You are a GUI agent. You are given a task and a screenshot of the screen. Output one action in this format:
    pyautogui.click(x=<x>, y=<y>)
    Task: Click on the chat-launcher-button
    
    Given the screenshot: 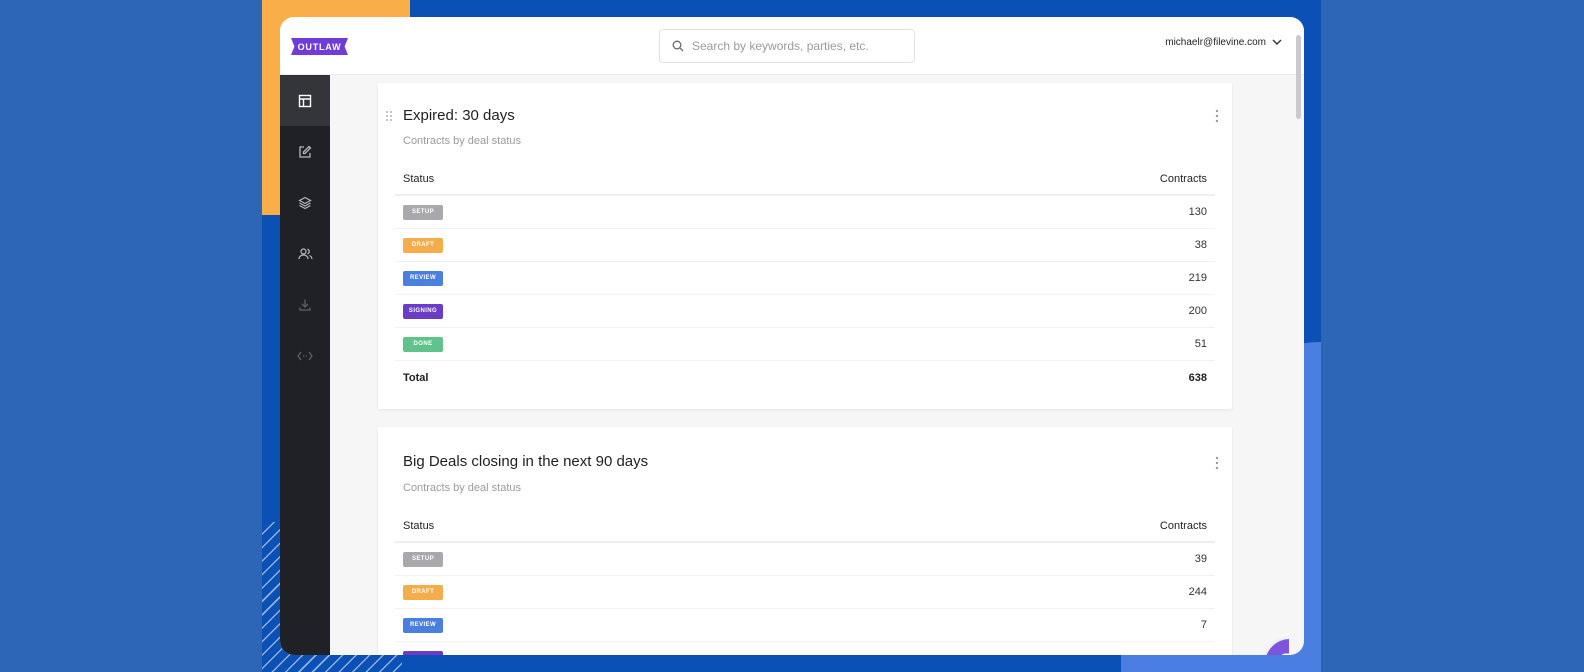 What is the action you would take?
    pyautogui.click(x=1277, y=647)
    